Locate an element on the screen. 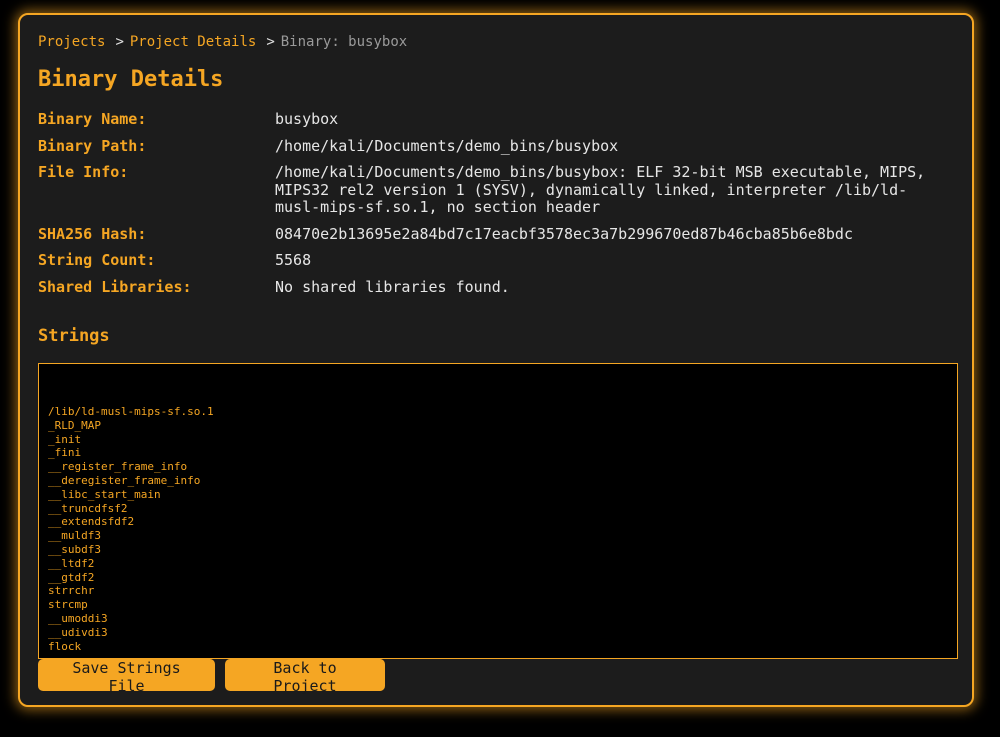 This screenshot has height=737, width=1000. detail-label: Binary Path: is located at coordinates (92, 145).